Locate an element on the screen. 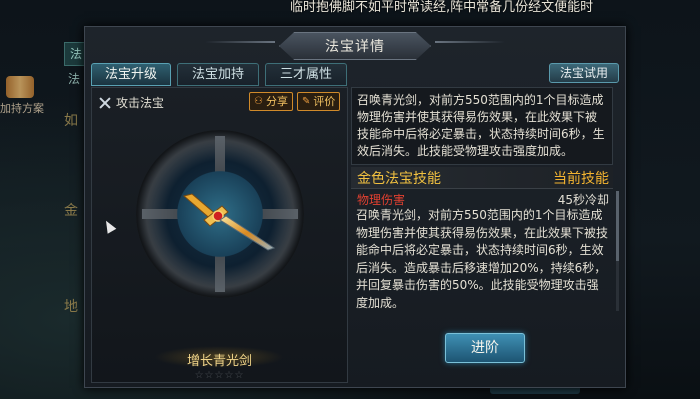  star-rating: ☆☆☆☆☆ is located at coordinates (219, 375).